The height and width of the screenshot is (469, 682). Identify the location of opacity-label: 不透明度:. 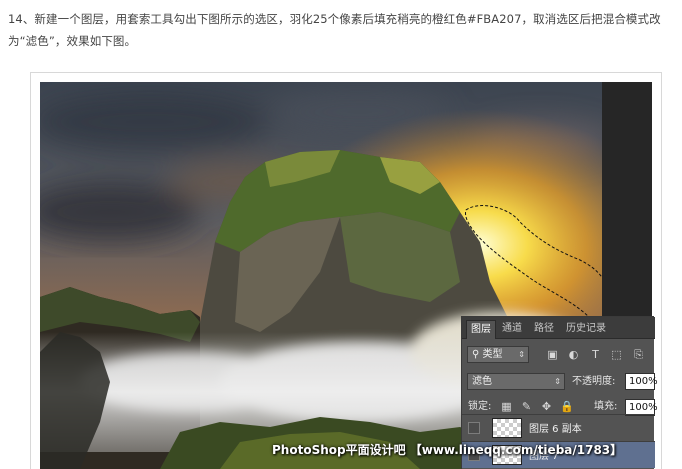
(594, 381).